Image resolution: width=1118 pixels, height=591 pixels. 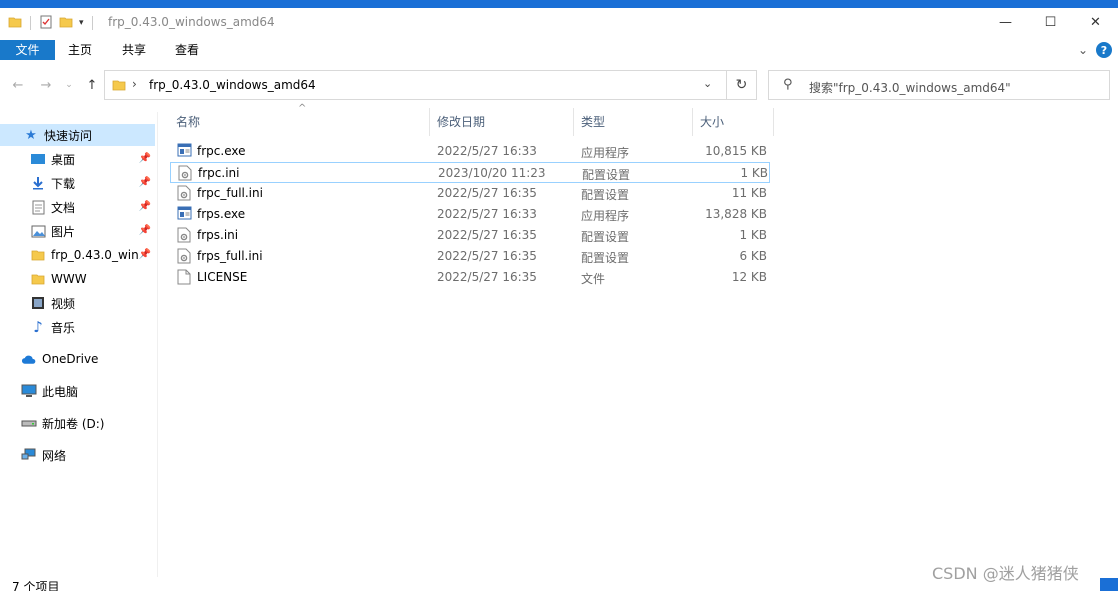 I want to click on properties-icon, so click(x=46, y=23).